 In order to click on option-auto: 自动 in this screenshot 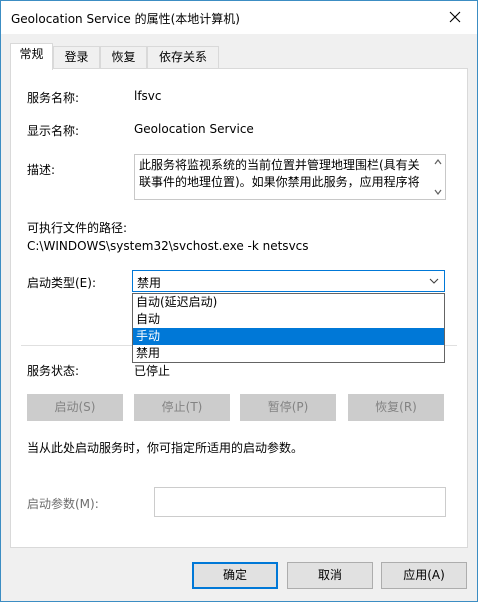, I will do `click(288, 319)`.